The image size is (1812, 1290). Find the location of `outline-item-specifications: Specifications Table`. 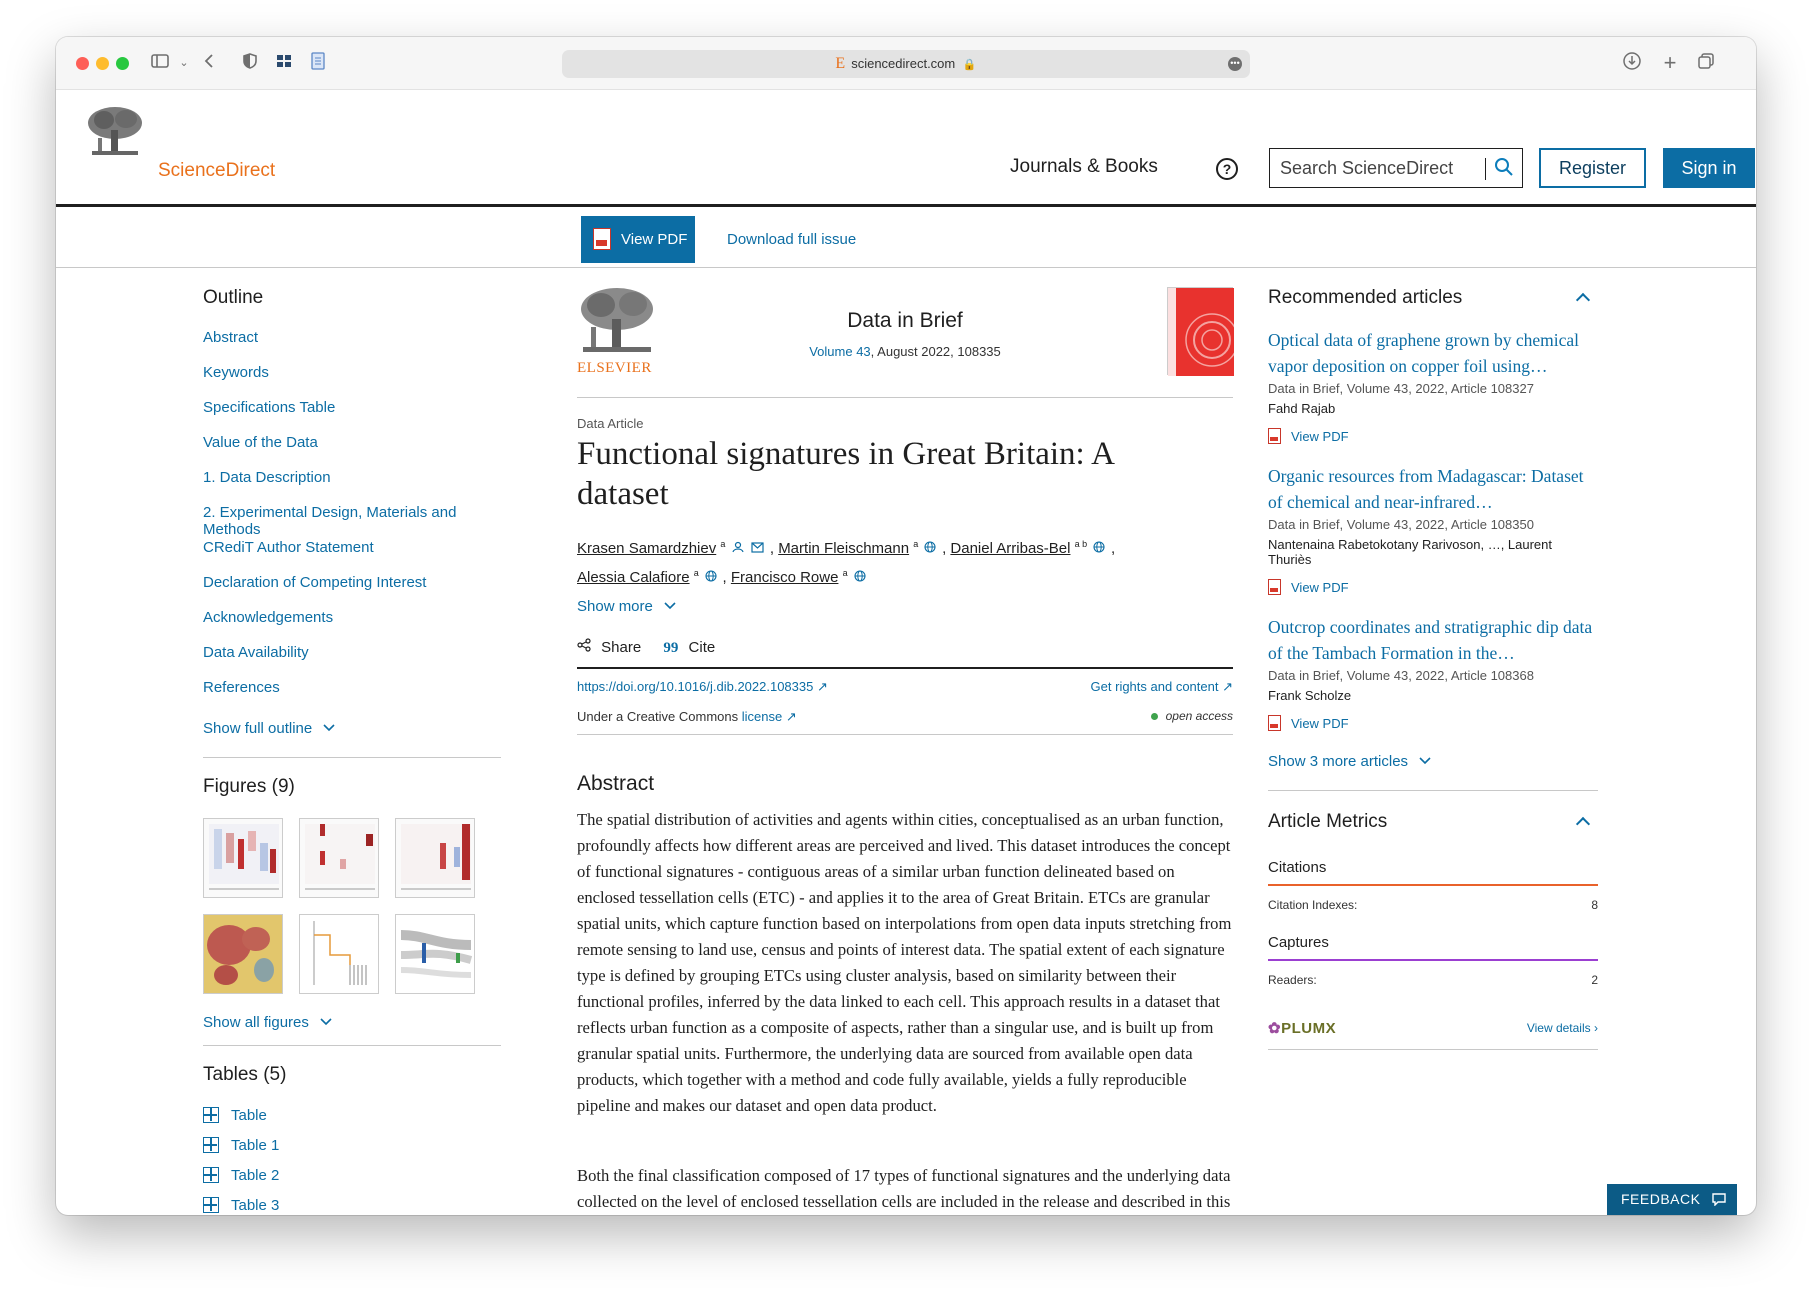

outline-item-specifications: Specifications Table is located at coordinates (352, 416).